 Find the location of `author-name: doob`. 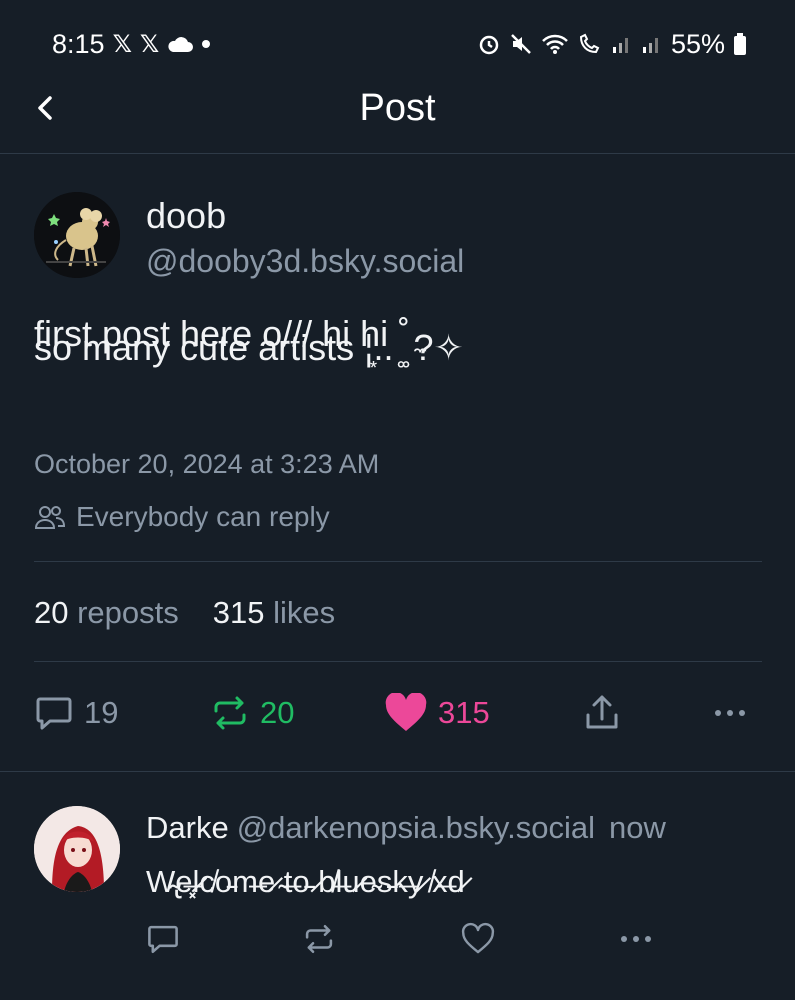

author-name: doob is located at coordinates (186, 216).